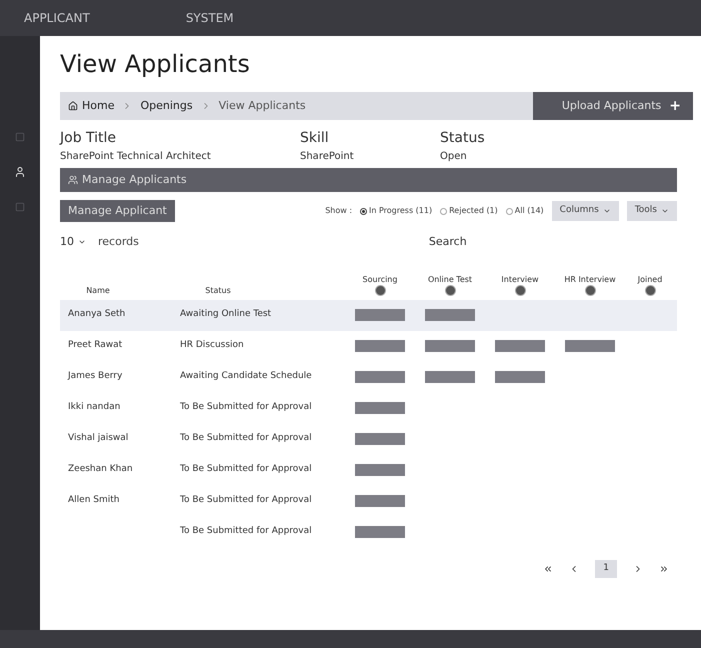 The height and width of the screenshot is (648, 701). Describe the element at coordinates (380, 279) in the screenshot. I see `column-header: Sourcing` at that location.